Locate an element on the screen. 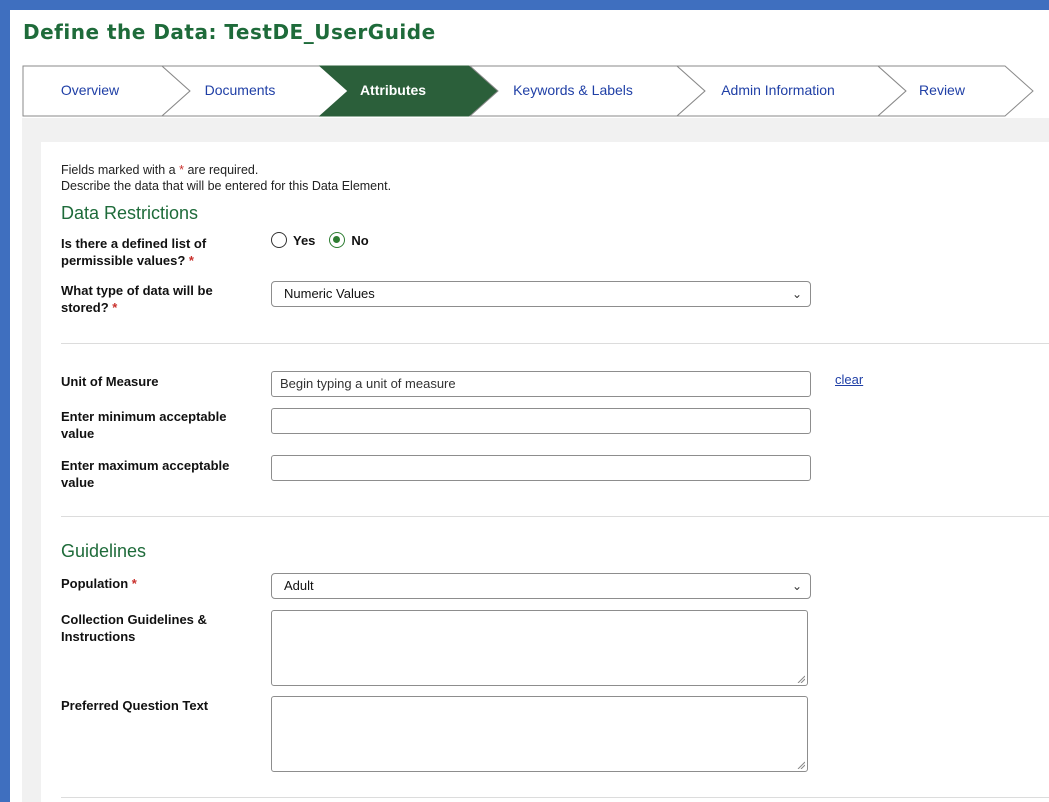 Image resolution: width=1049 pixels, height=802 pixels. radio-no is located at coordinates (337, 240).